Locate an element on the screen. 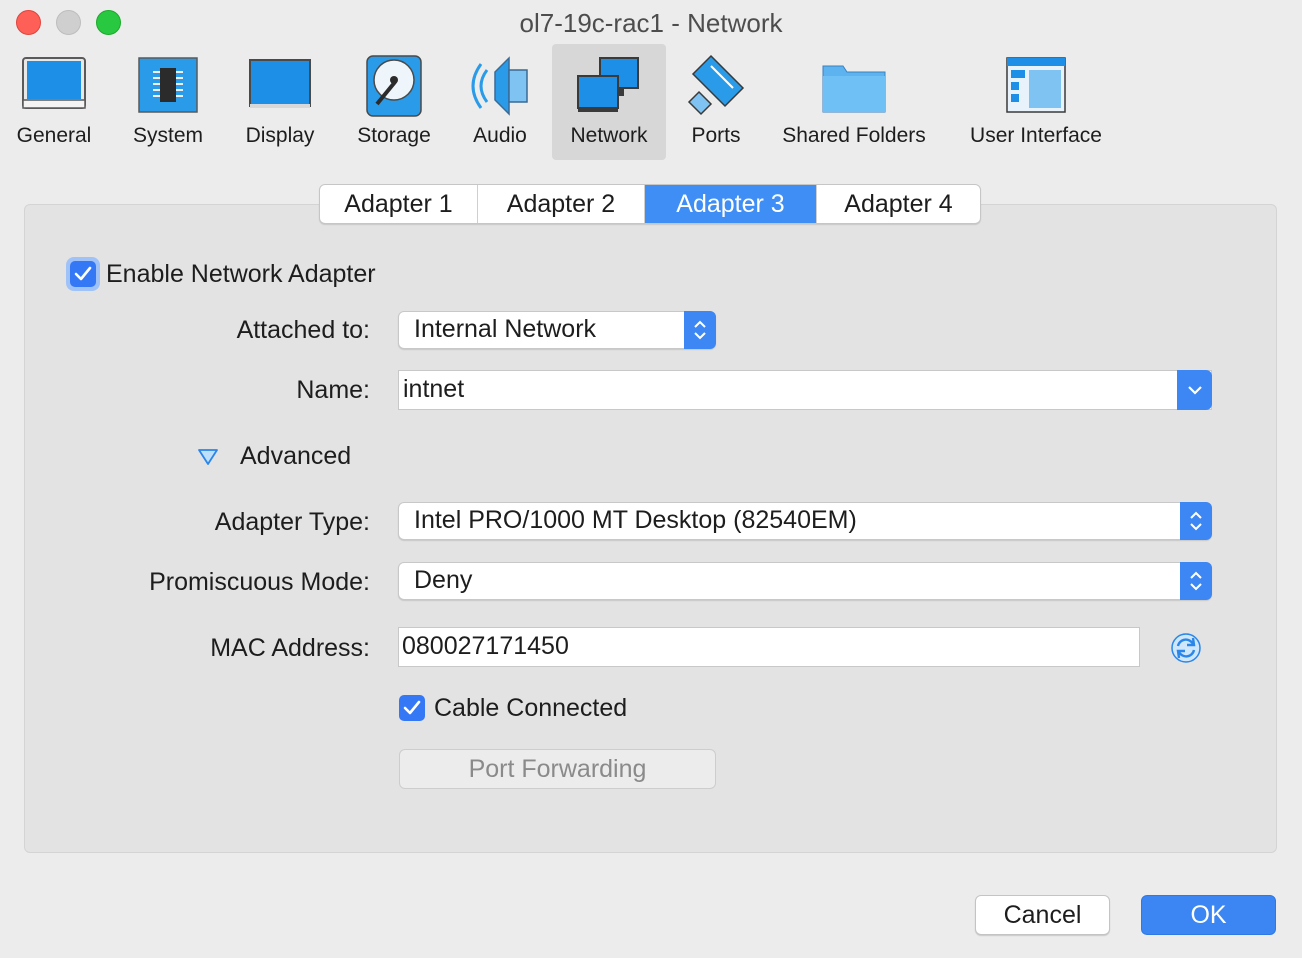  network-icon is located at coordinates (608, 84).